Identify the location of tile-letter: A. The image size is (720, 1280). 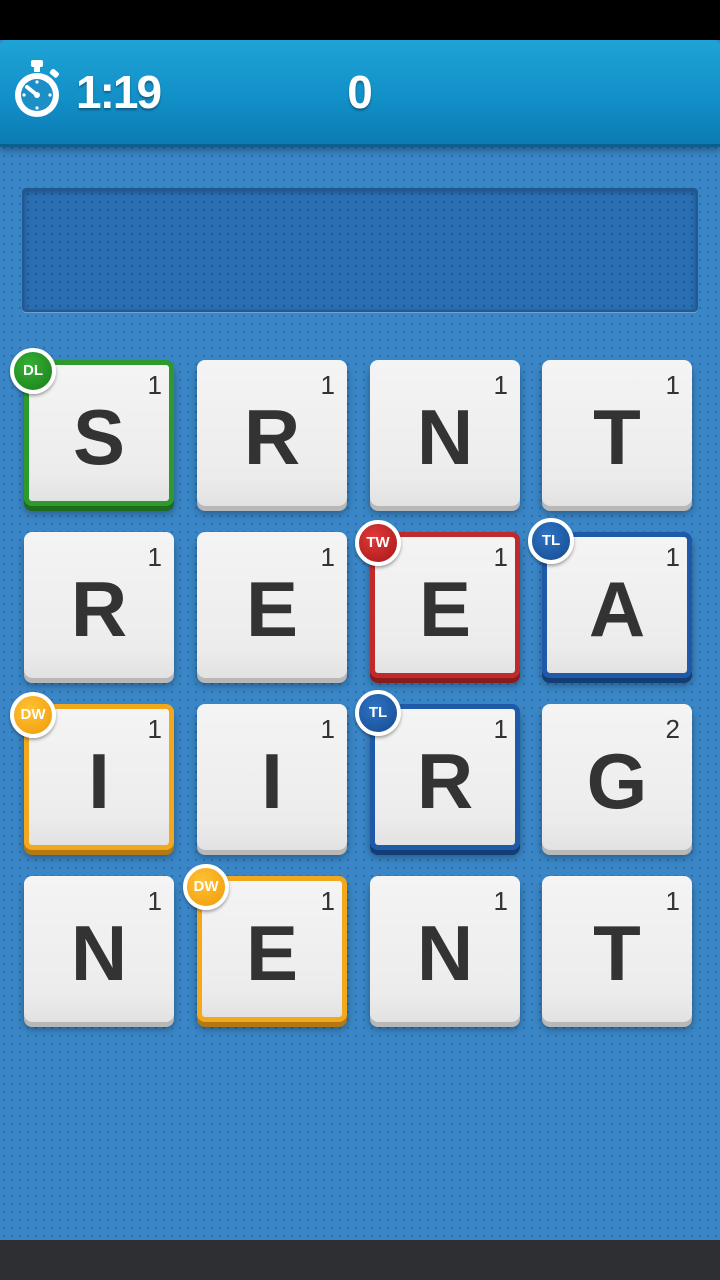
(617, 609).